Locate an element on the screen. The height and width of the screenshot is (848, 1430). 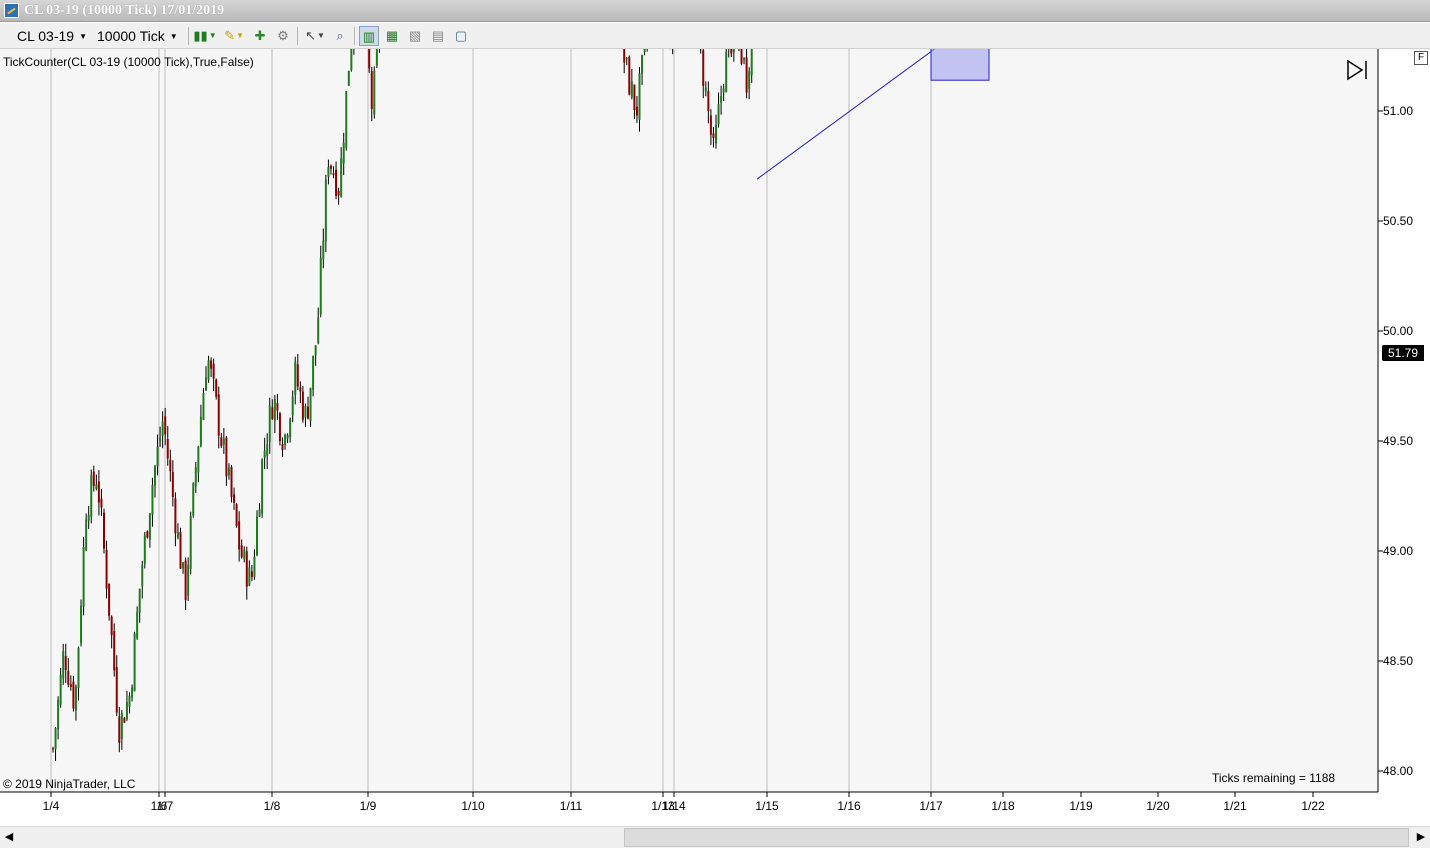
time-tick-label: 1/13 is located at coordinates (663, 806).